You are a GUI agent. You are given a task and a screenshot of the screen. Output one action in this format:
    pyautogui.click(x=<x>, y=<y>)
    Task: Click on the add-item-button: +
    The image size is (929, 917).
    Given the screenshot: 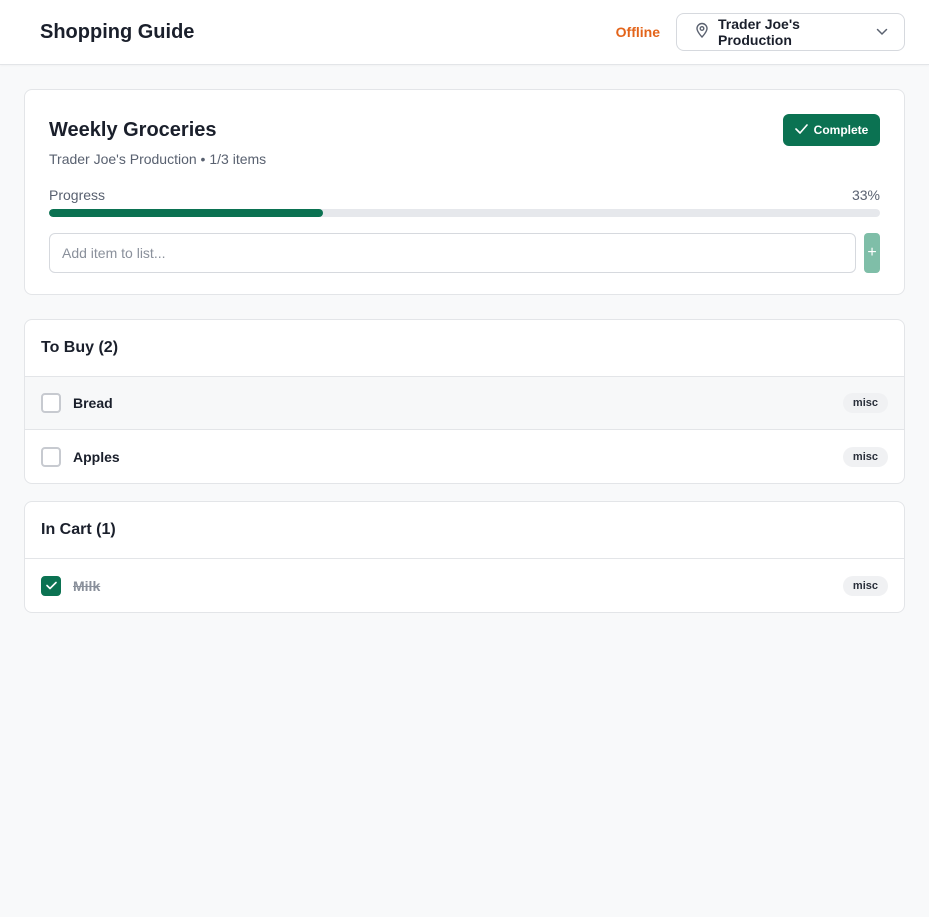 What is the action you would take?
    pyautogui.click(x=872, y=253)
    